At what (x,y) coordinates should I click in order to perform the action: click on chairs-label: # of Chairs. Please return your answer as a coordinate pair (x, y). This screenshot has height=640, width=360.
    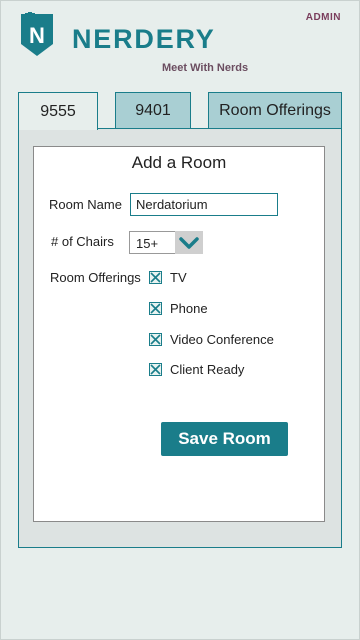
    Looking at the image, I should click on (82, 241).